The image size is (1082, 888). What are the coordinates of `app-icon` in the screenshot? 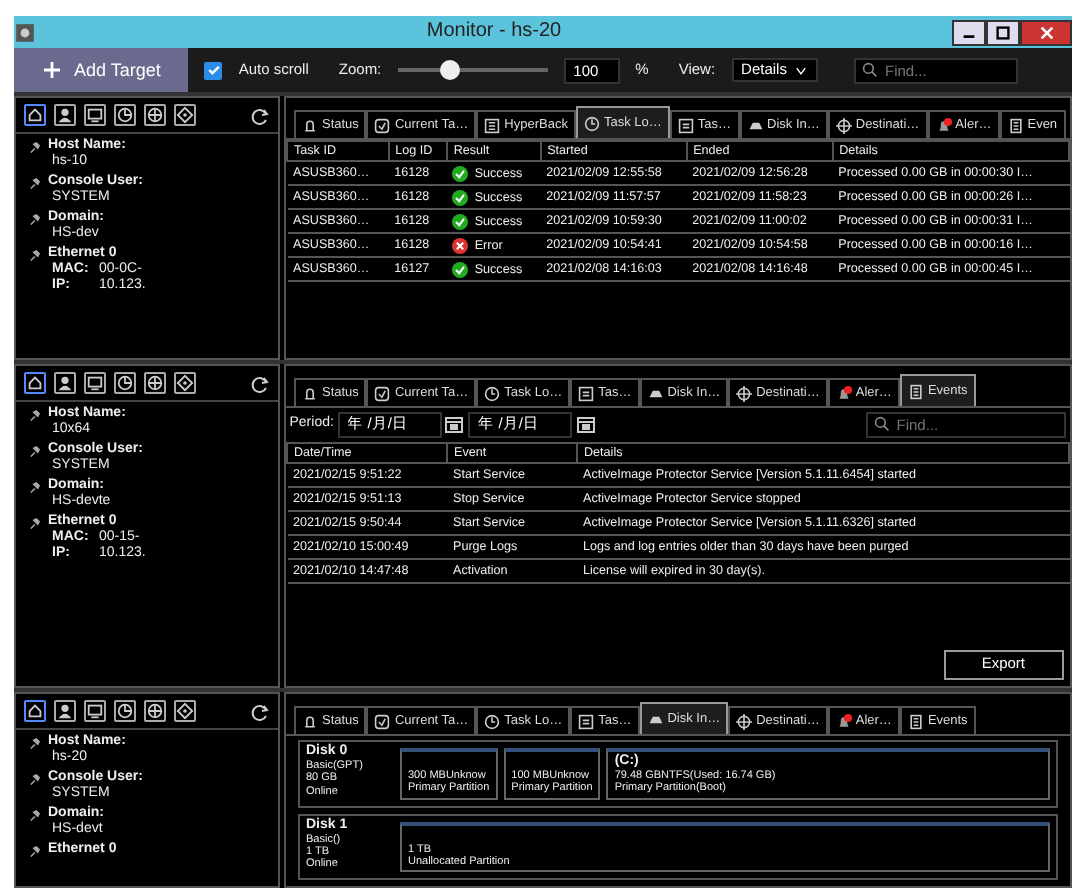 It's located at (25, 32).